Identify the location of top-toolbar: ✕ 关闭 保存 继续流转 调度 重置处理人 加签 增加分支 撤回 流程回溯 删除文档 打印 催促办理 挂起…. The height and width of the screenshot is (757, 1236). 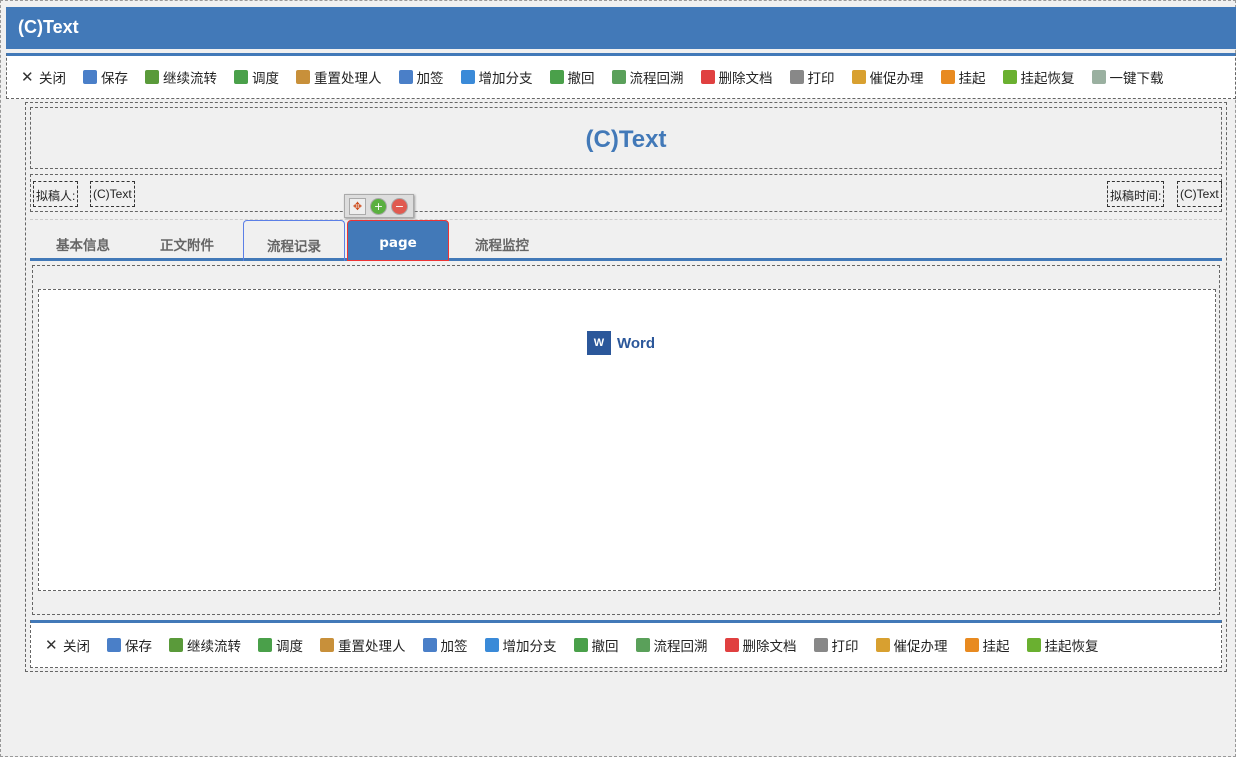
(621, 76).